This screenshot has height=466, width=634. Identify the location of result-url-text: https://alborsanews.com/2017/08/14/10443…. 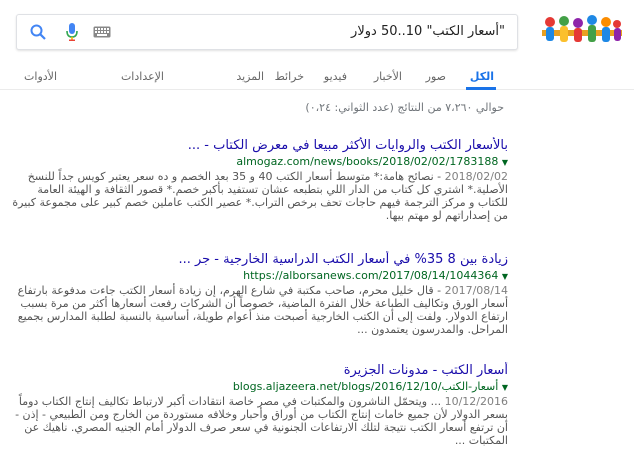
(370, 275).